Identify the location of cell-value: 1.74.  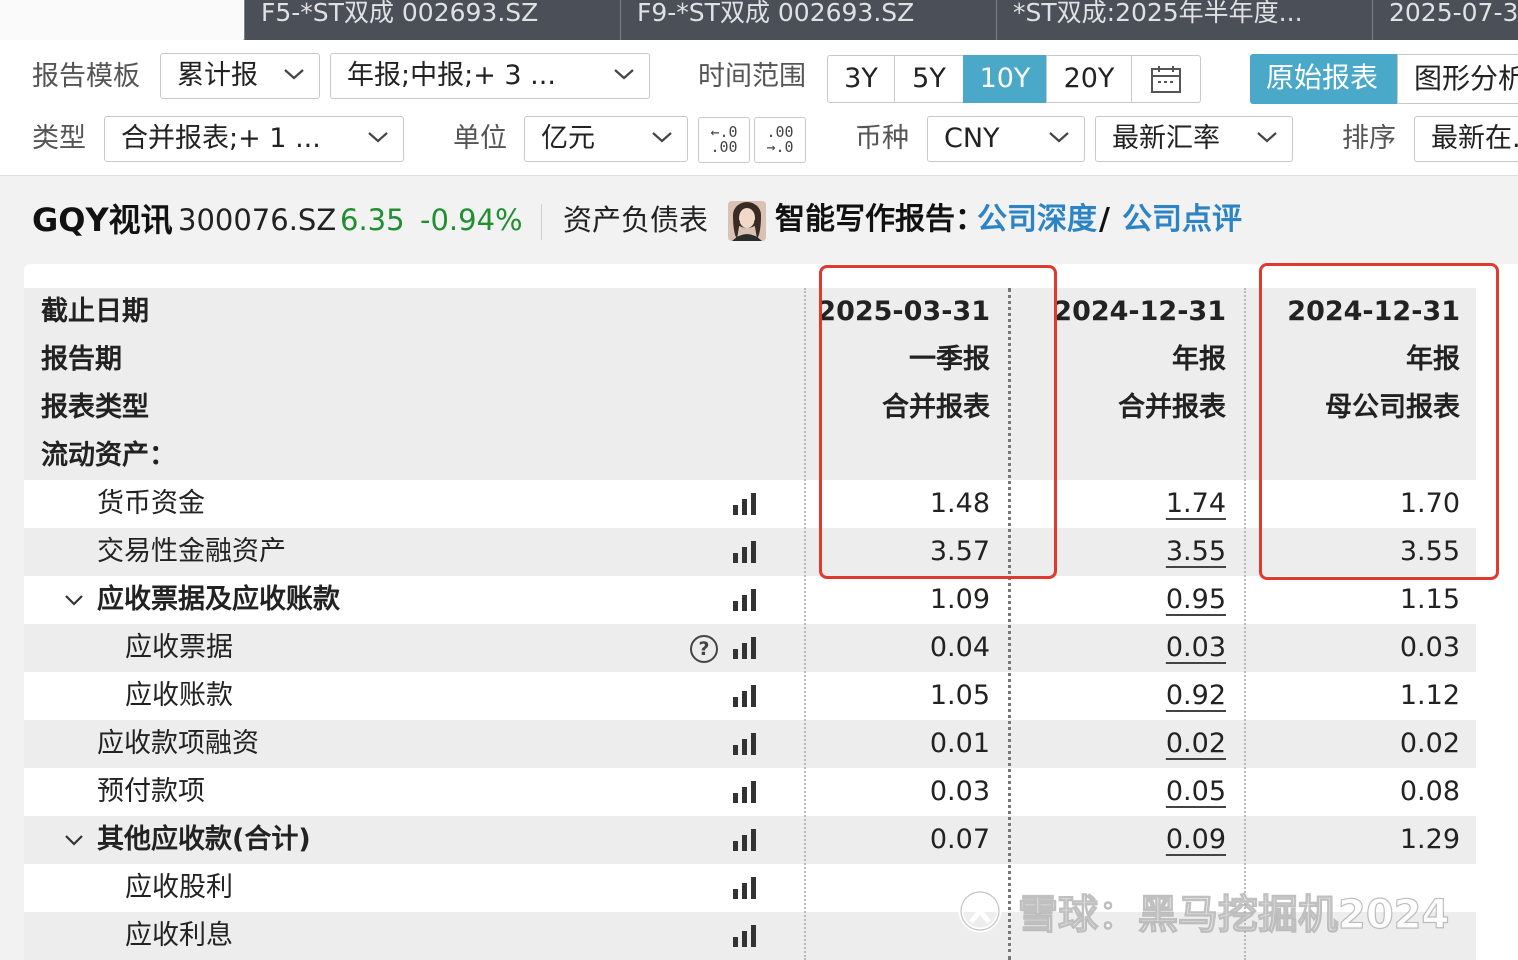
(1196, 504).